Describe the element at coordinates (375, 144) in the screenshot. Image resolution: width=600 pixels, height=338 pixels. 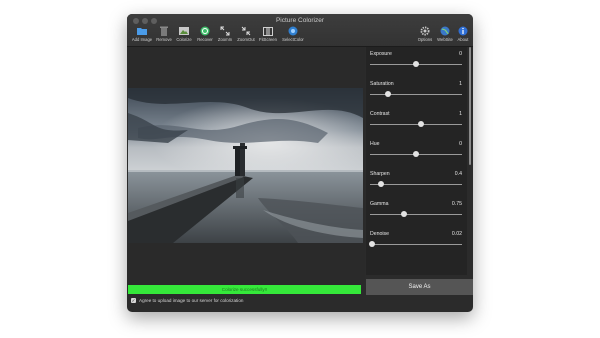
I see `adjustment-label: Hue` at that location.